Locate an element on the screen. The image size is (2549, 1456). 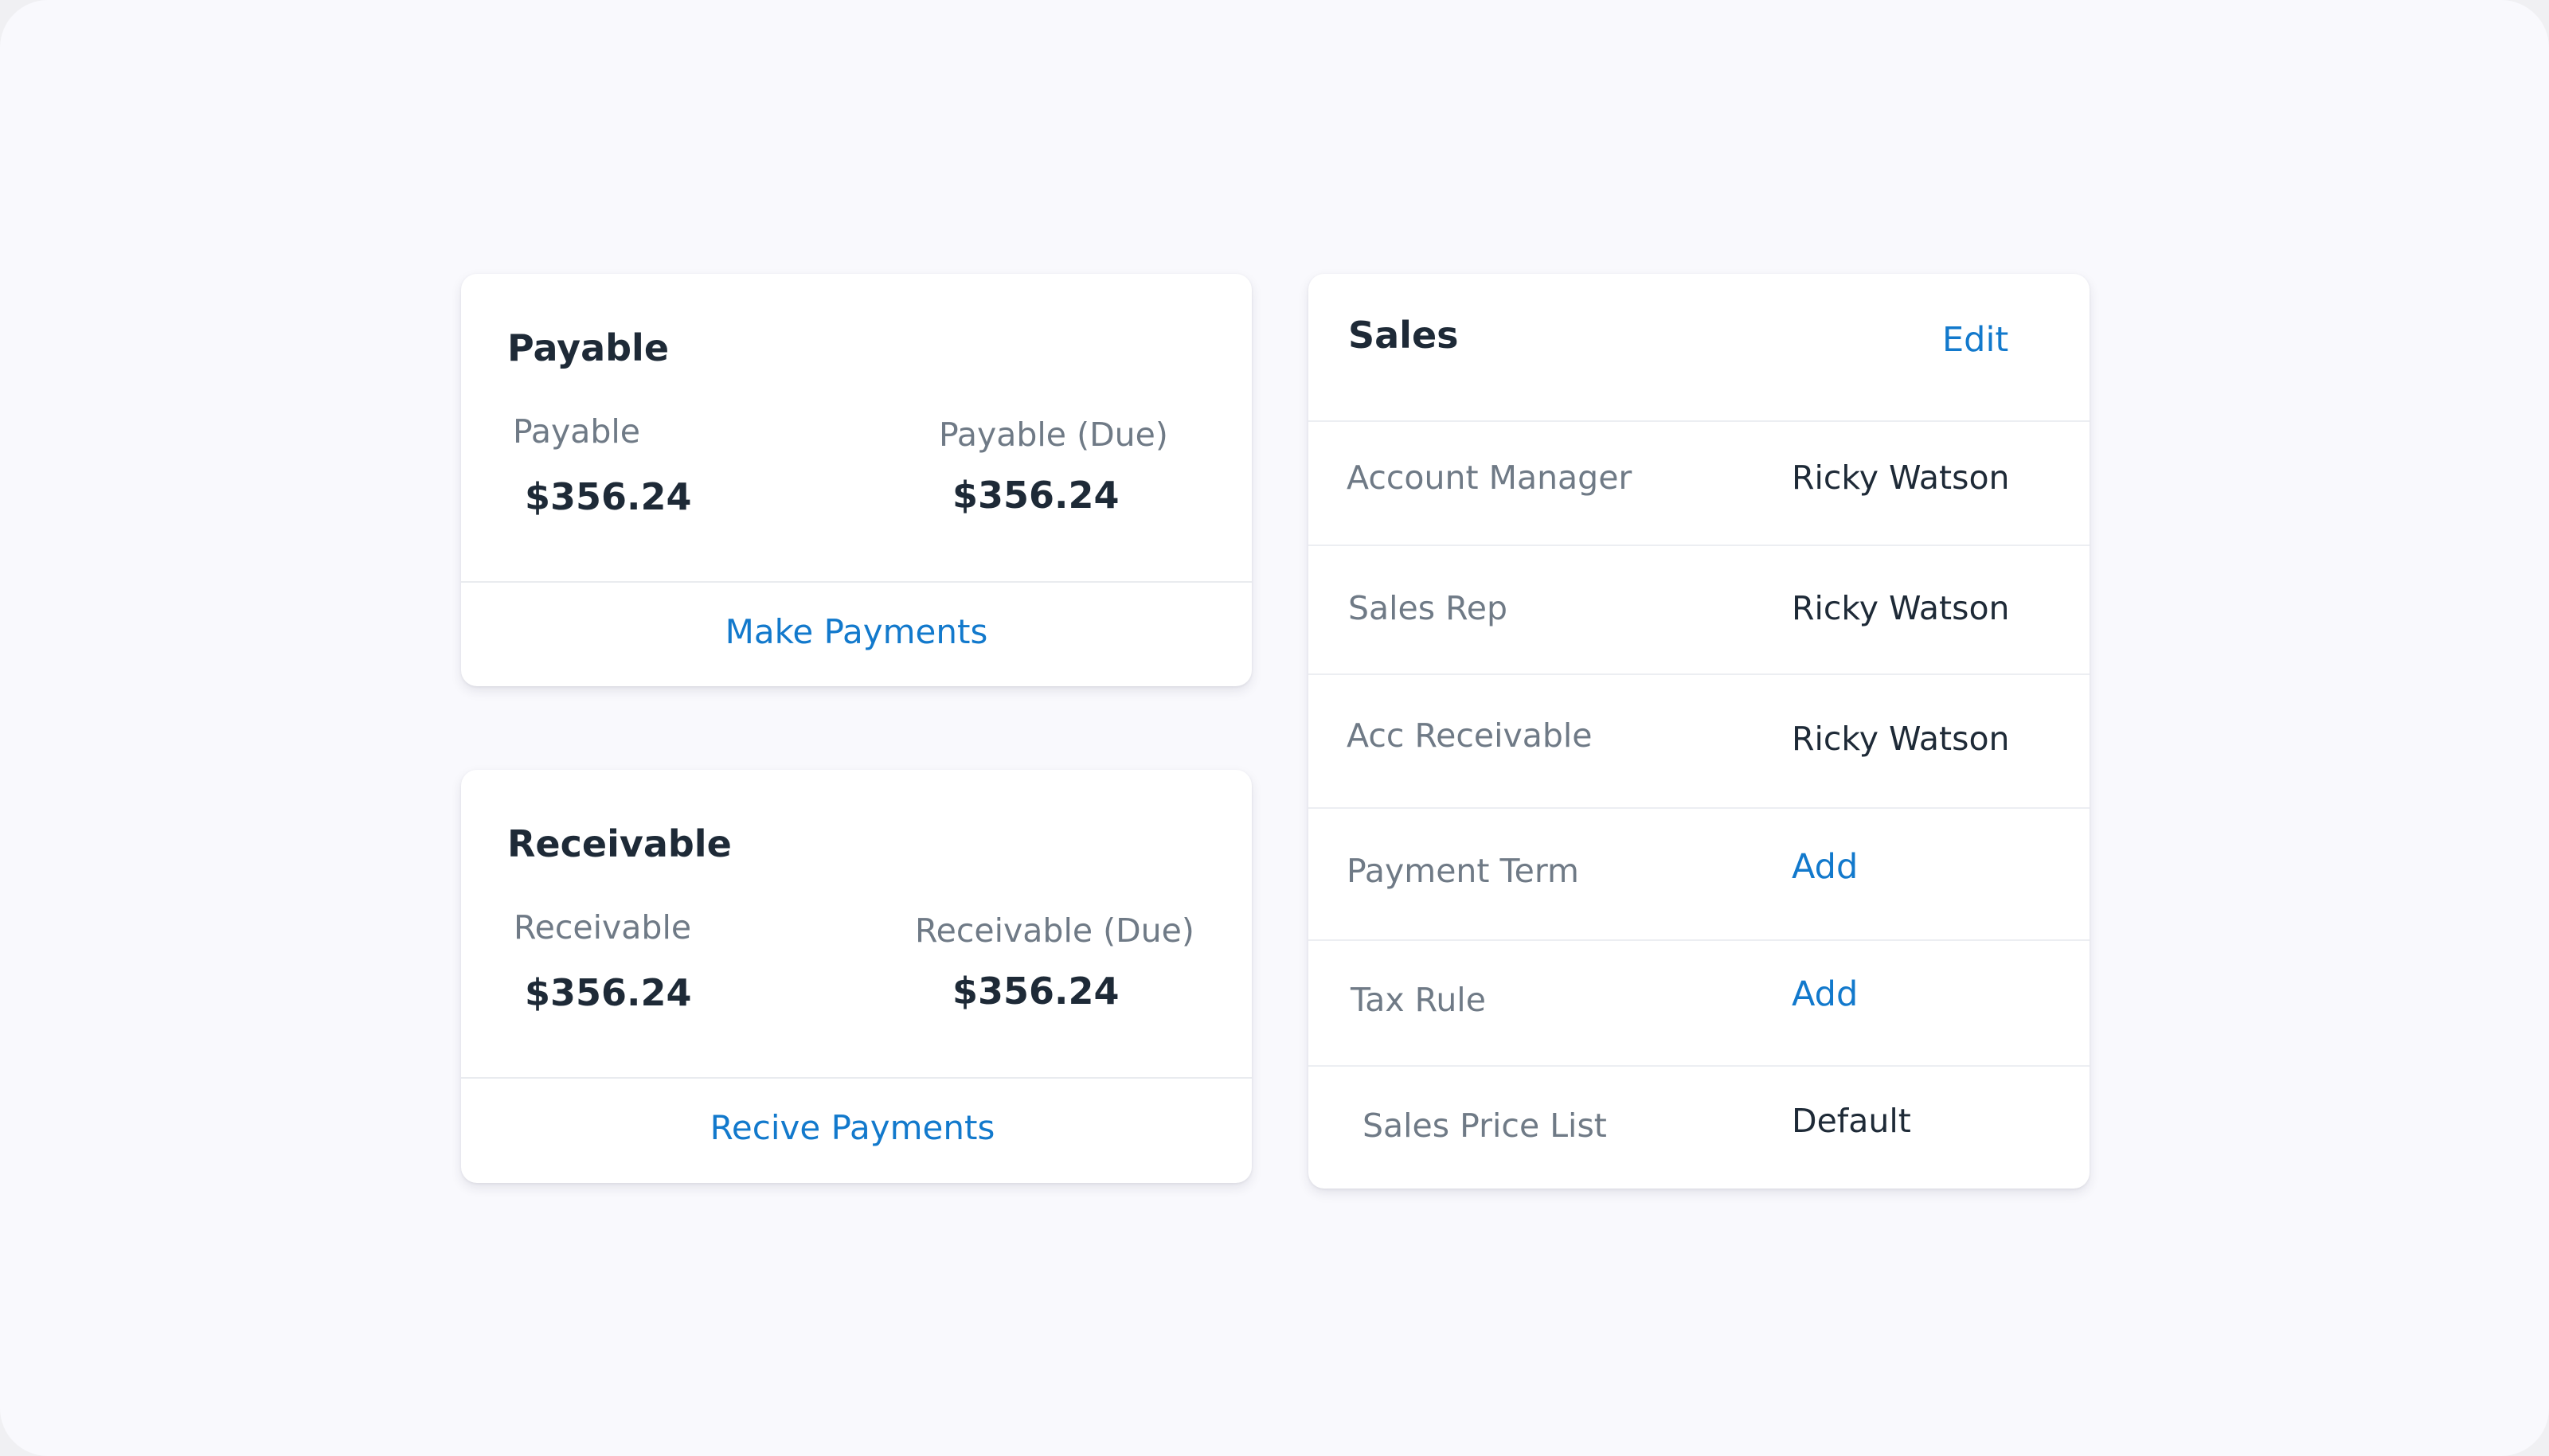
payable-card-title: Payable is located at coordinates (588, 347).